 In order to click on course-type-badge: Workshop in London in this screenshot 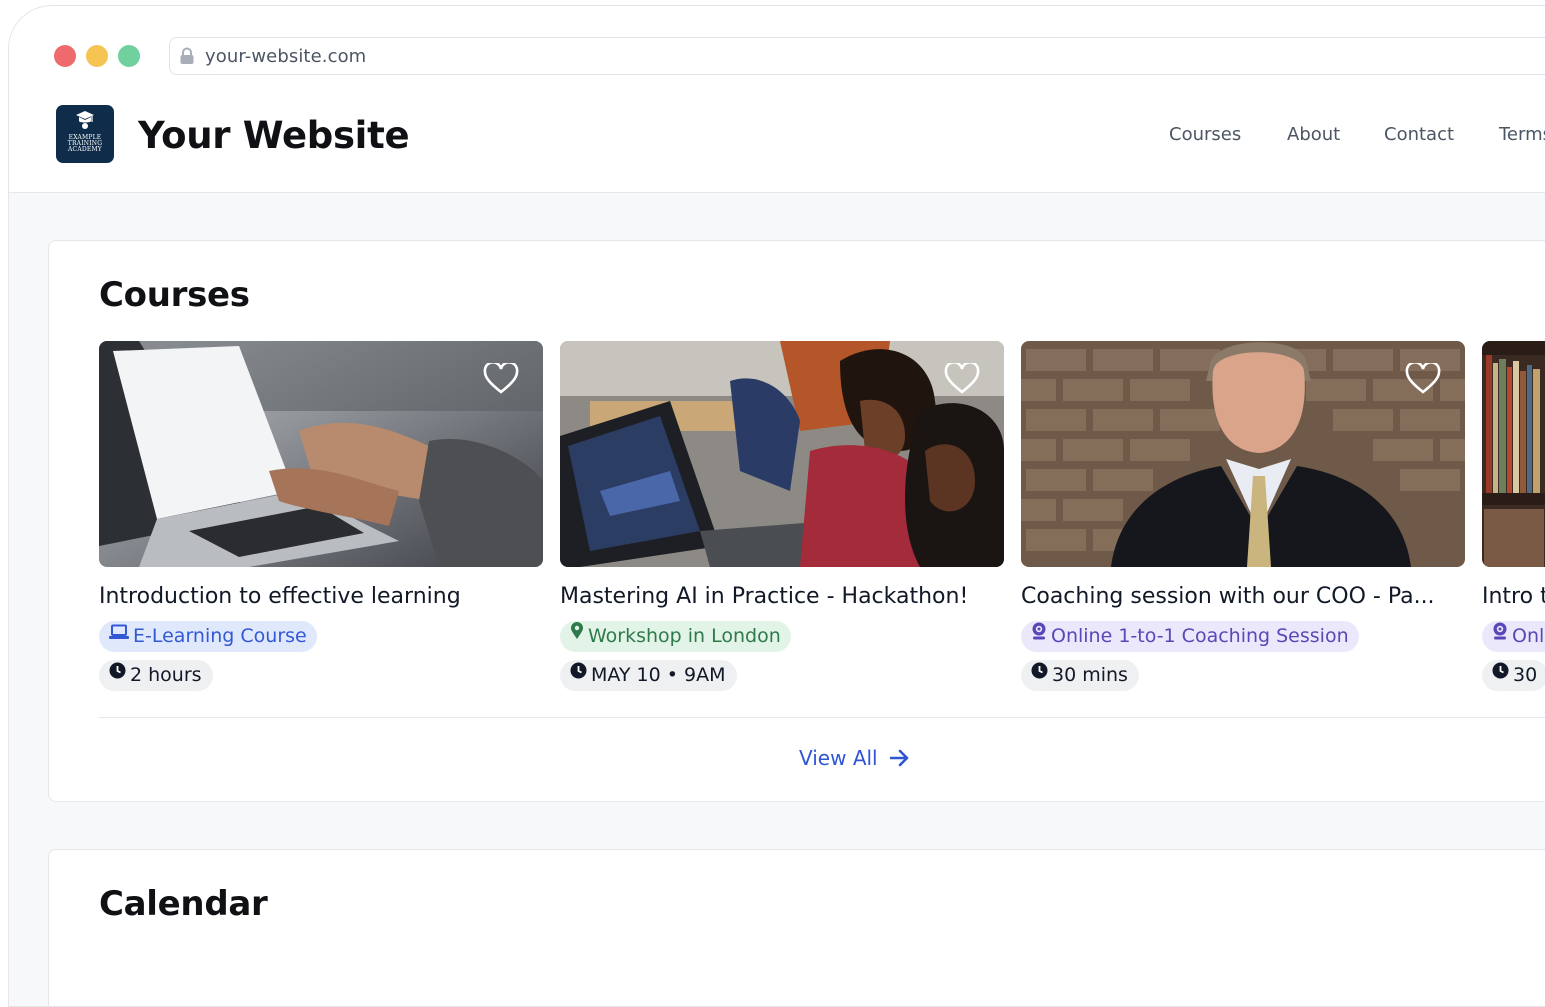, I will do `click(675, 636)`.